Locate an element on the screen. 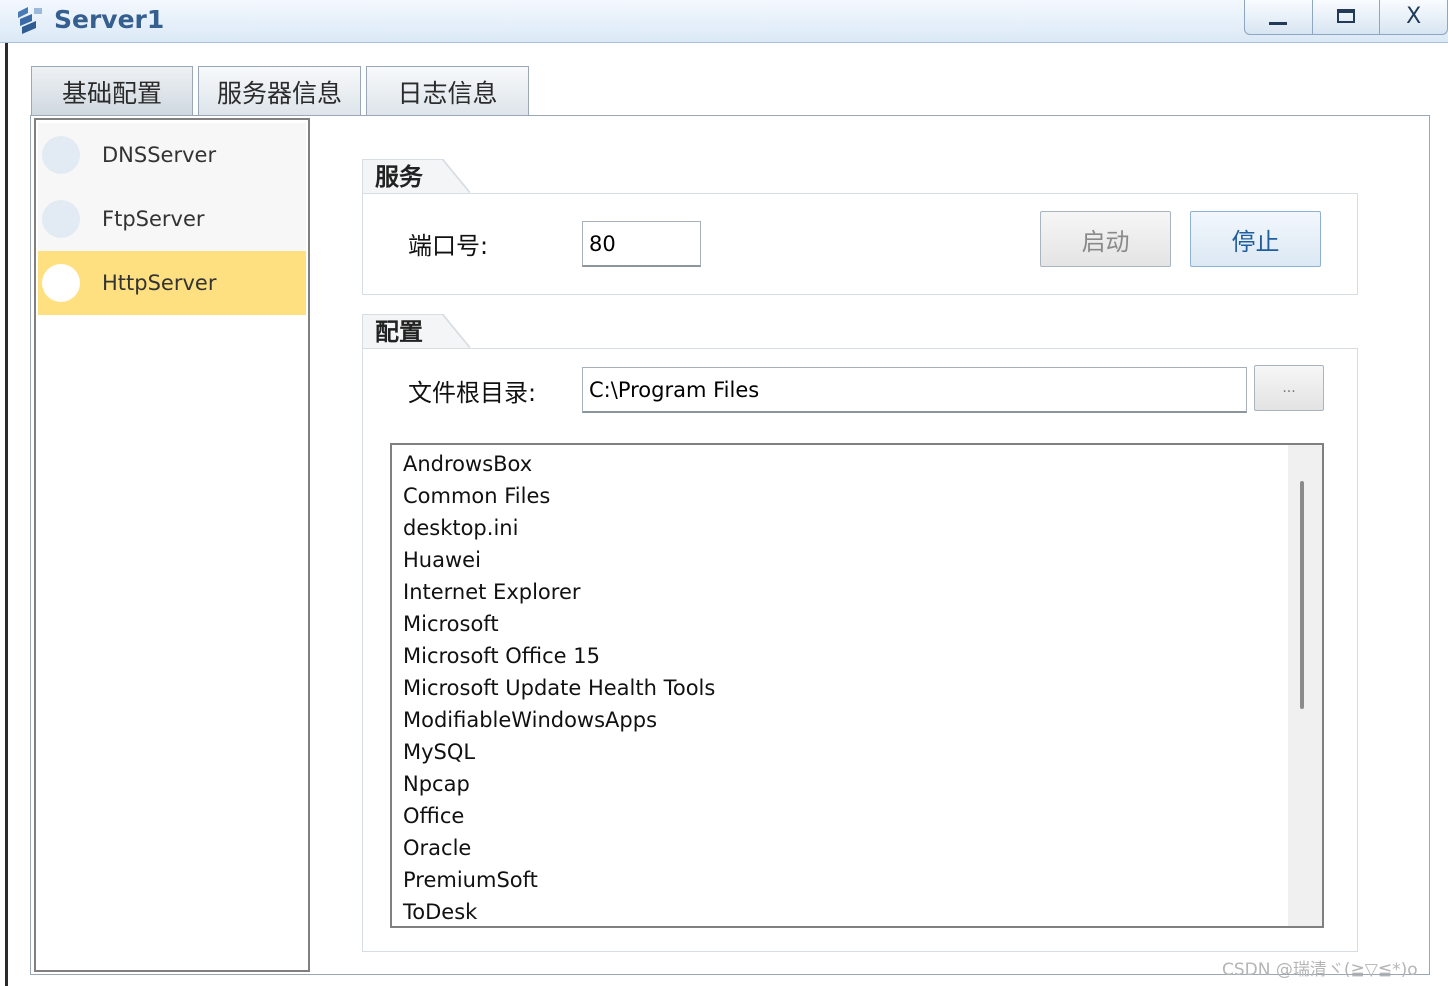  list-item: Common Files is located at coordinates (476, 496).